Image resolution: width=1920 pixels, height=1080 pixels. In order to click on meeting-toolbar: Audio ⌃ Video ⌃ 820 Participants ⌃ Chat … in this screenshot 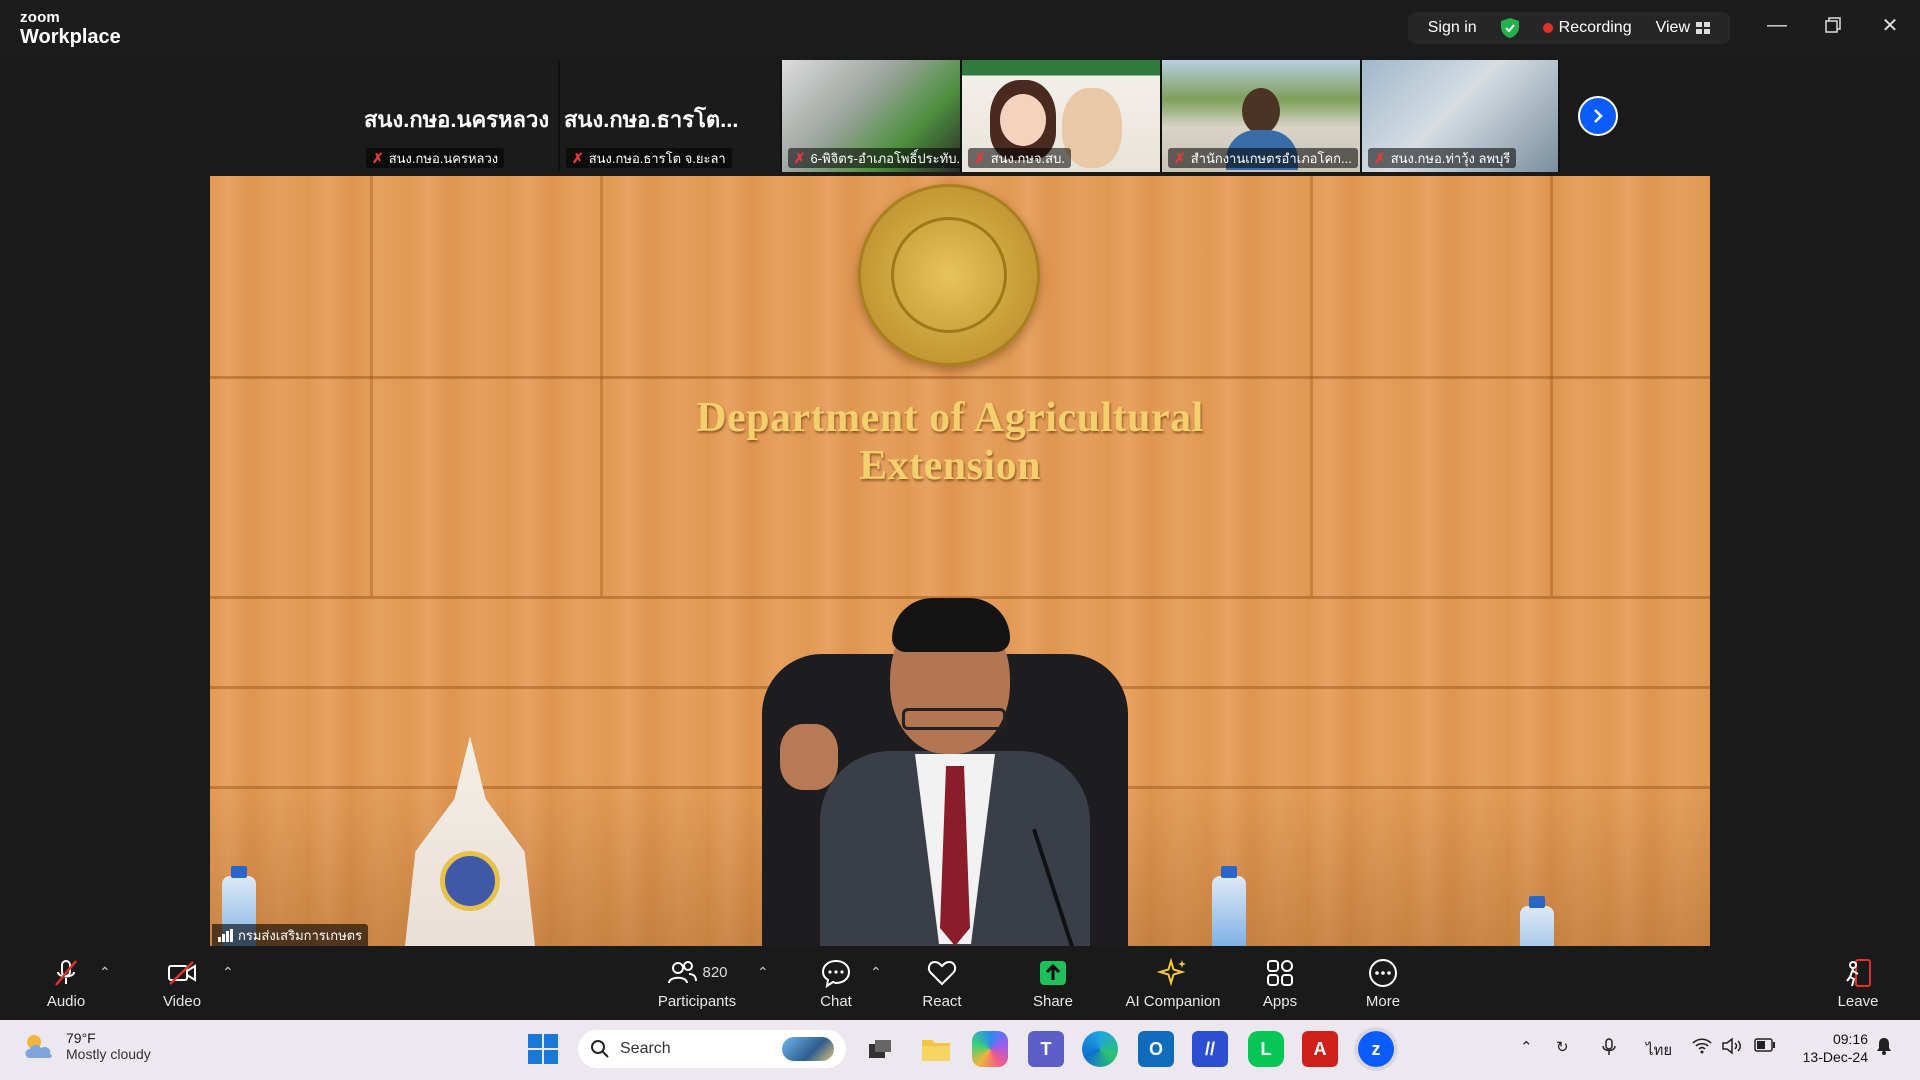, I will do `click(960, 983)`.